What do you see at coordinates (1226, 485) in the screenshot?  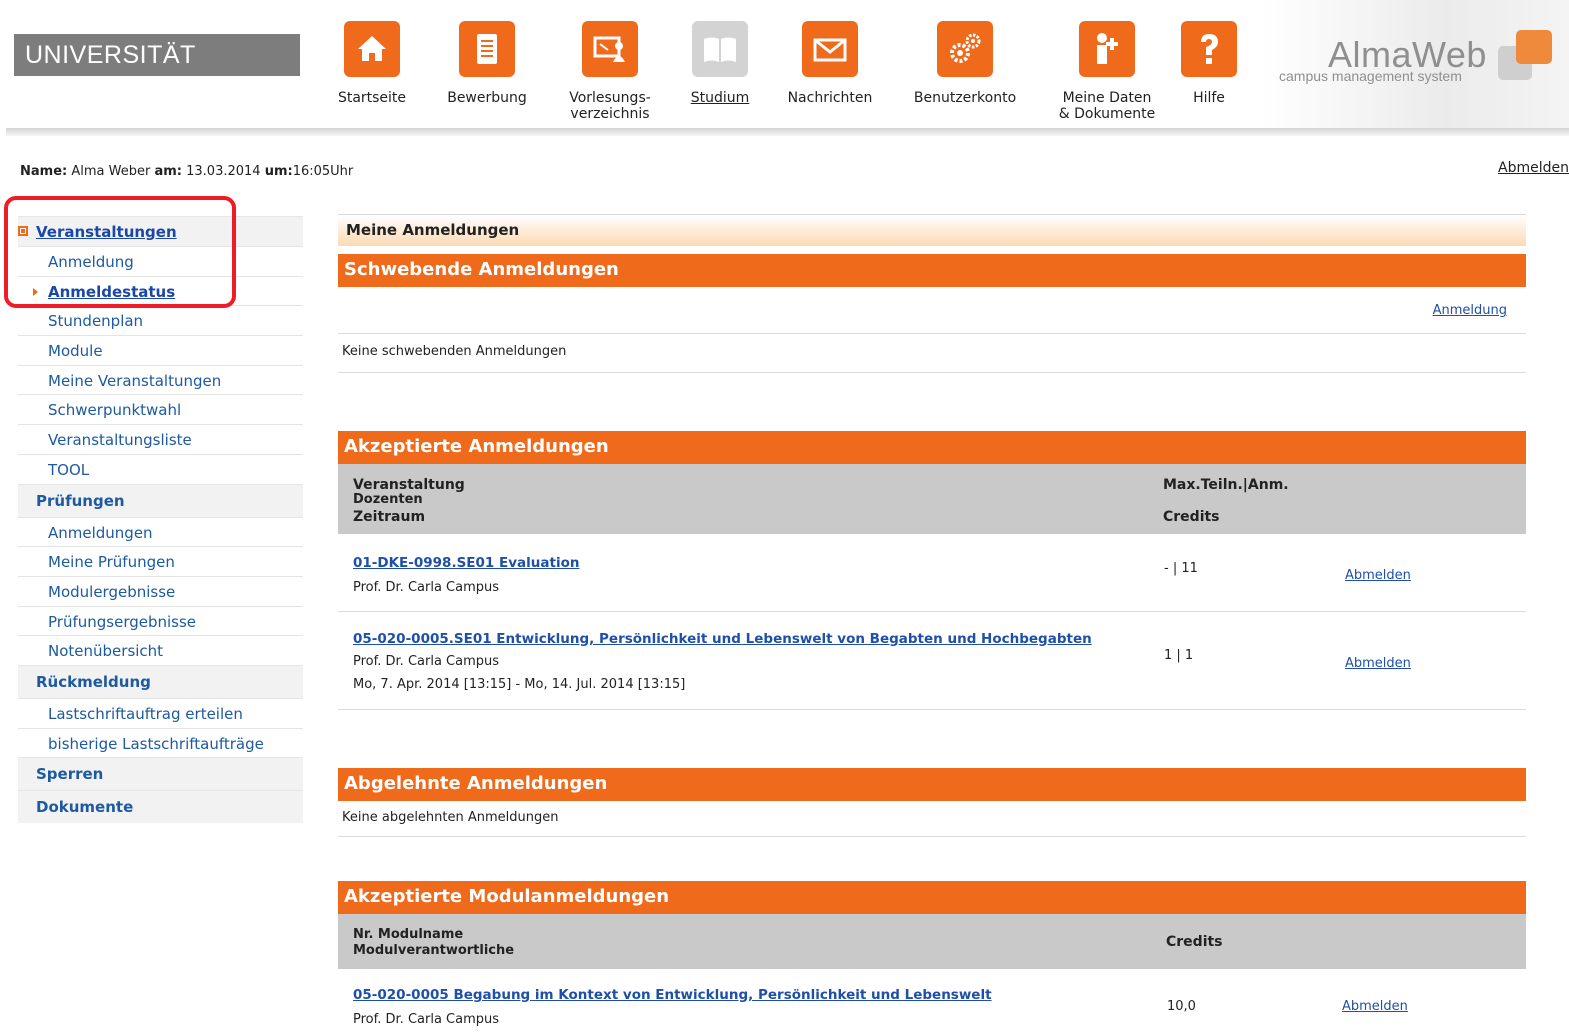 I see `col-max-teiln: Max.Teiln.|Anm.` at bounding box center [1226, 485].